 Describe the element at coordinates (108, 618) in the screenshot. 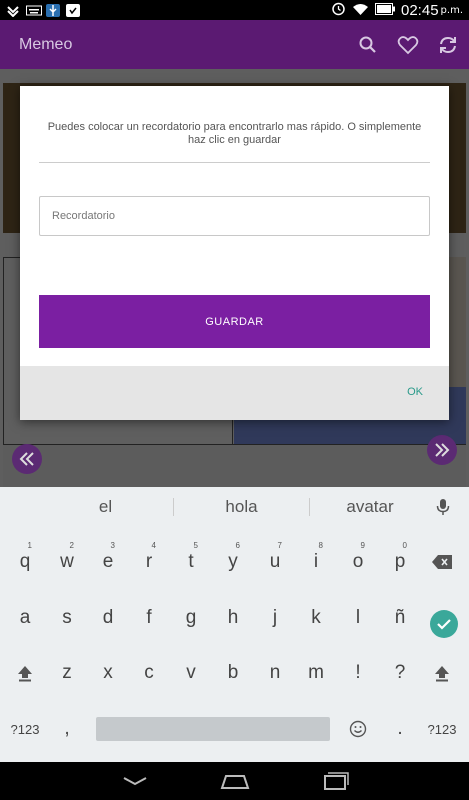

I see `key: d` at that location.